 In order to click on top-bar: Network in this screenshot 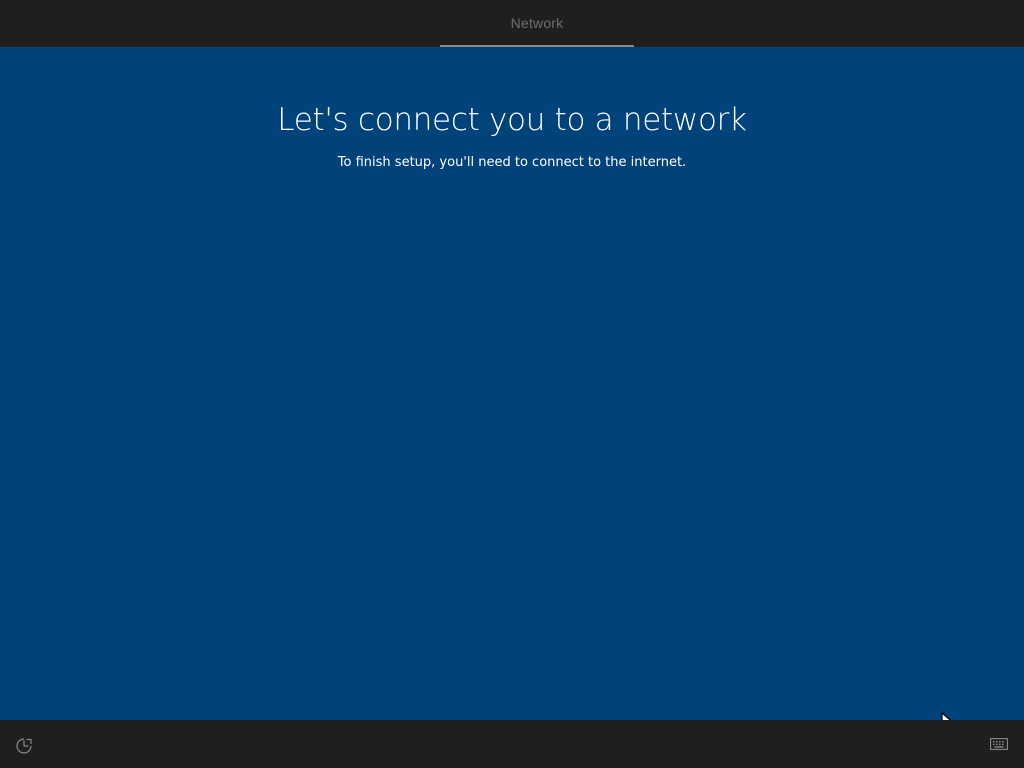, I will do `click(512, 23)`.